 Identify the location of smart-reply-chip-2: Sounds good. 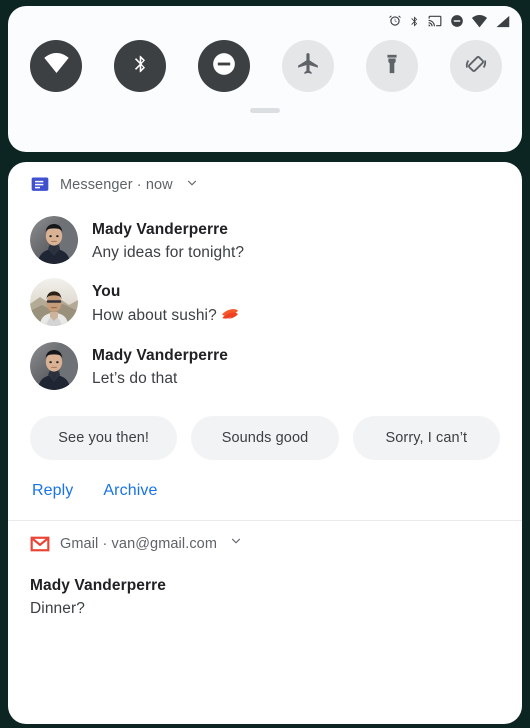
(265, 437).